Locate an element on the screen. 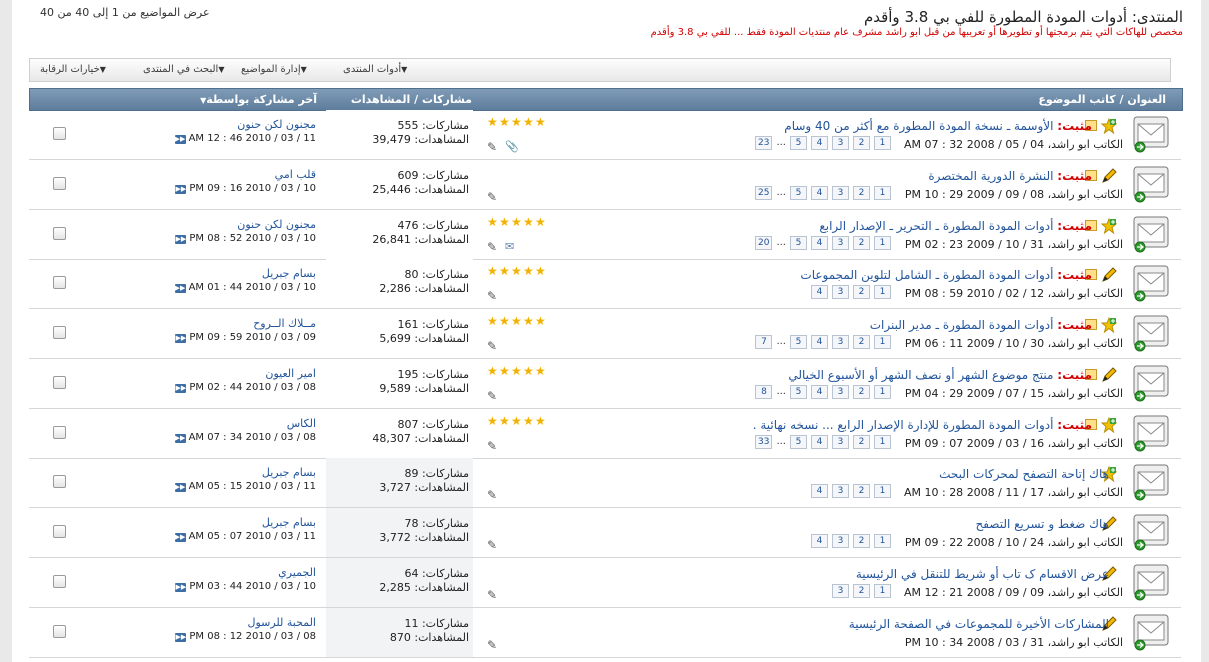 The width and height of the screenshot is (1209, 662). thread-title-link: هاك إتاحة التصفح لمحركات البحث is located at coordinates (1024, 474).